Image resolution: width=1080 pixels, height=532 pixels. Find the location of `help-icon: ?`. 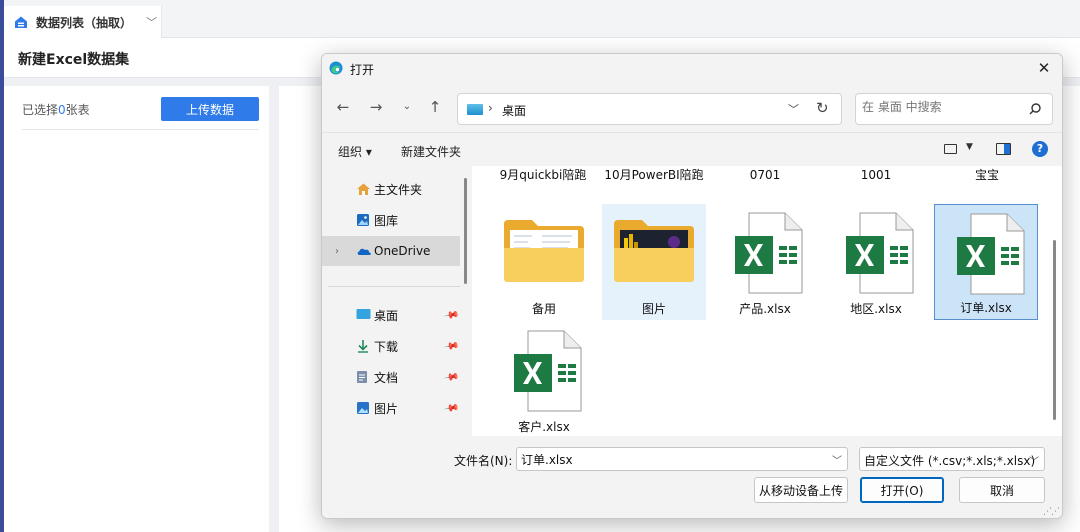

help-icon: ? is located at coordinates (1040, 149).